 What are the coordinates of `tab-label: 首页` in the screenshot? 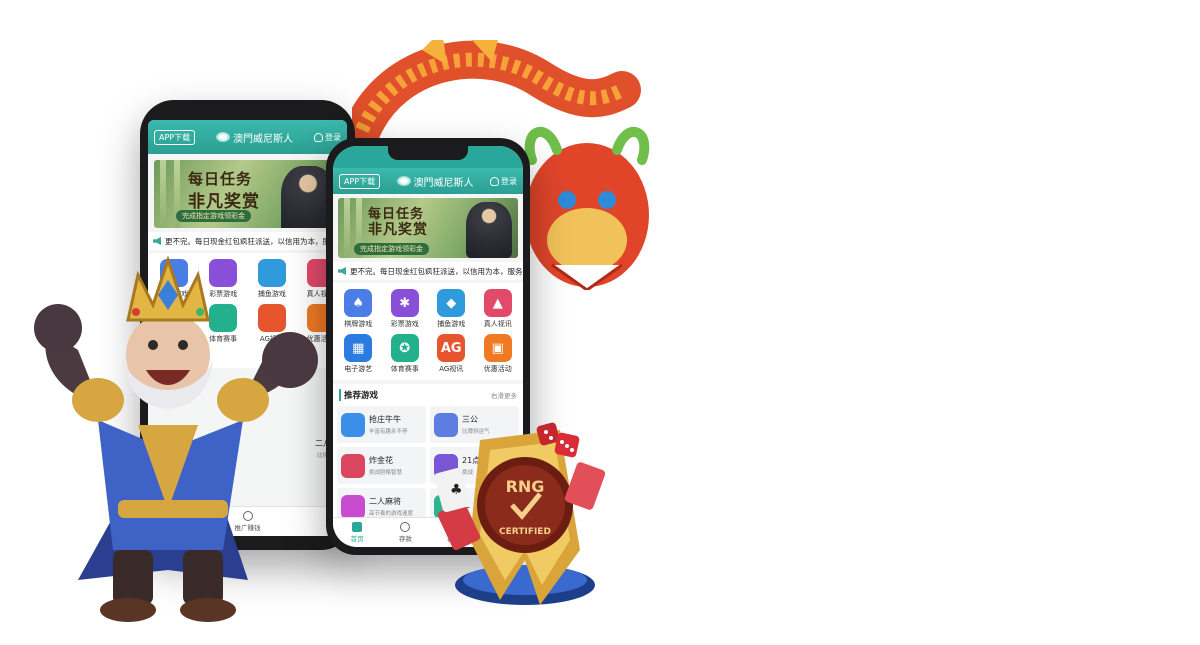 It's located at (357, 539).